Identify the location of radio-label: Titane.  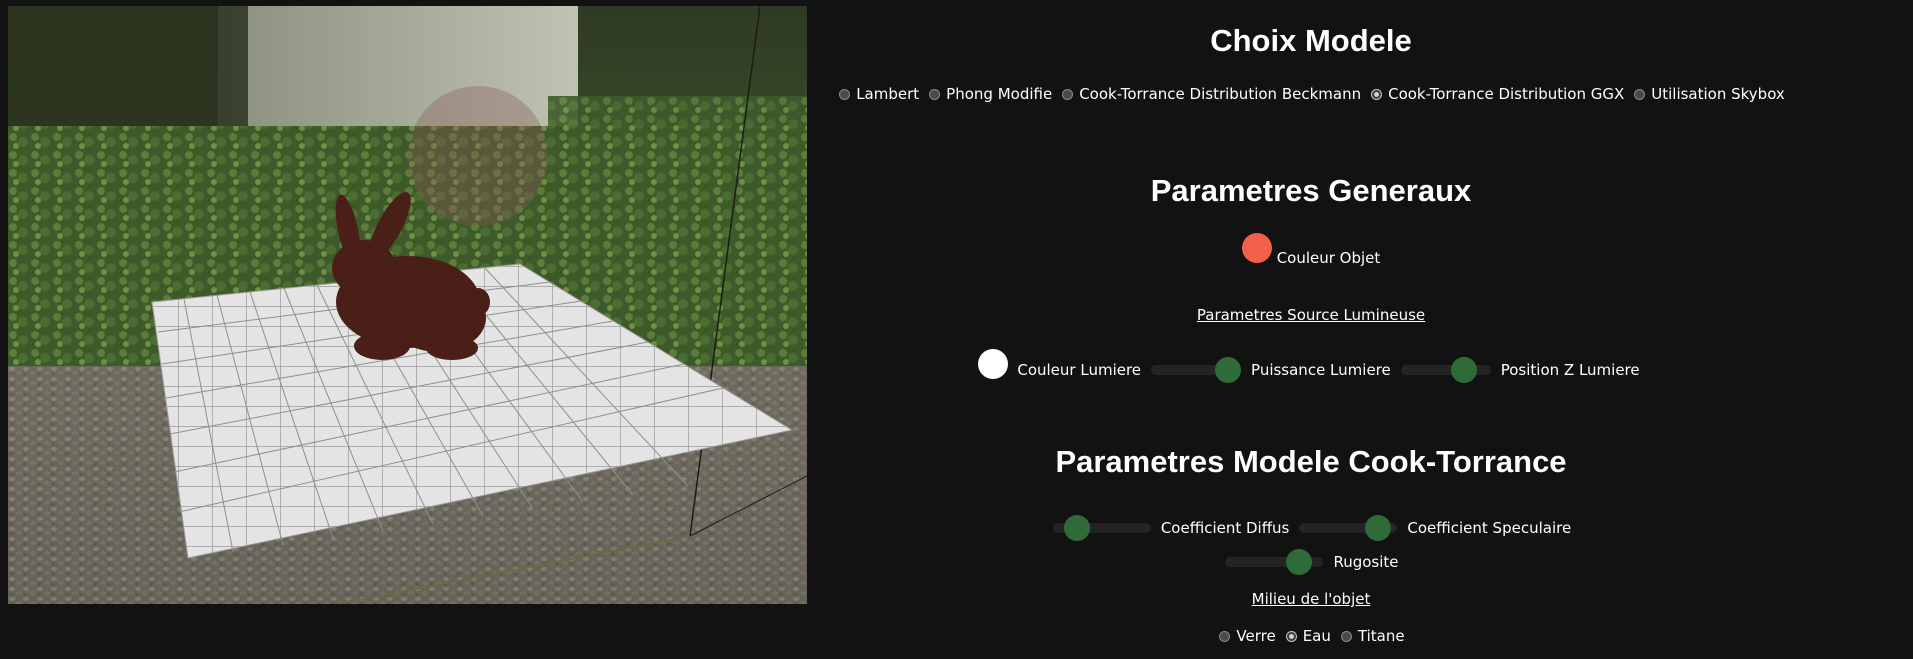
(1381, 636).